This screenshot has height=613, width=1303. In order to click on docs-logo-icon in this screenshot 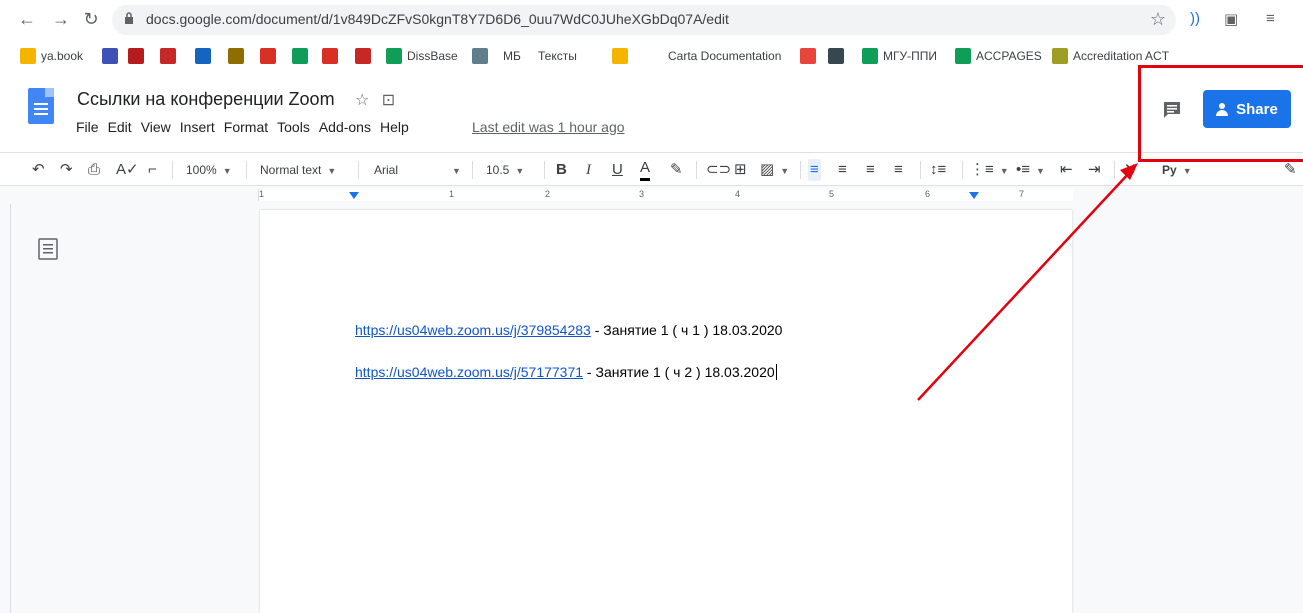, I will do `click(41, 106)`.